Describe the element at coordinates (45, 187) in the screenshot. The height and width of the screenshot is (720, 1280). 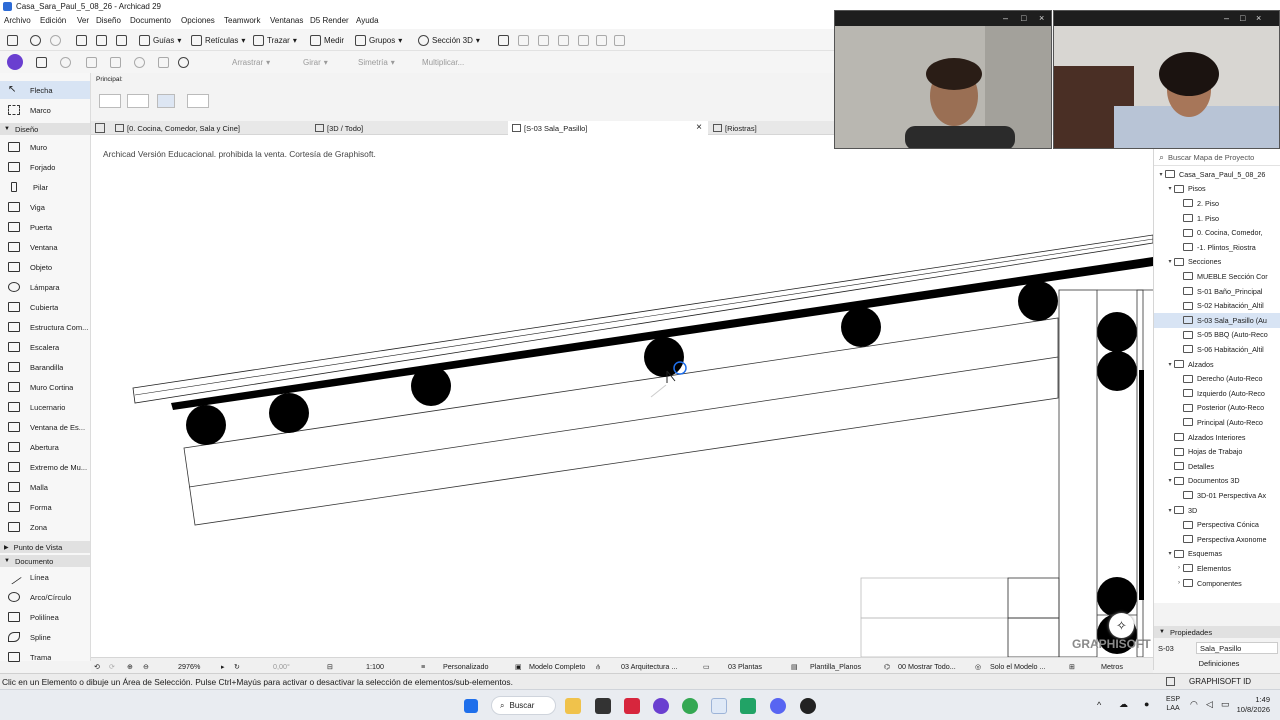
I see `tool-pilar: Pilar` at that location.